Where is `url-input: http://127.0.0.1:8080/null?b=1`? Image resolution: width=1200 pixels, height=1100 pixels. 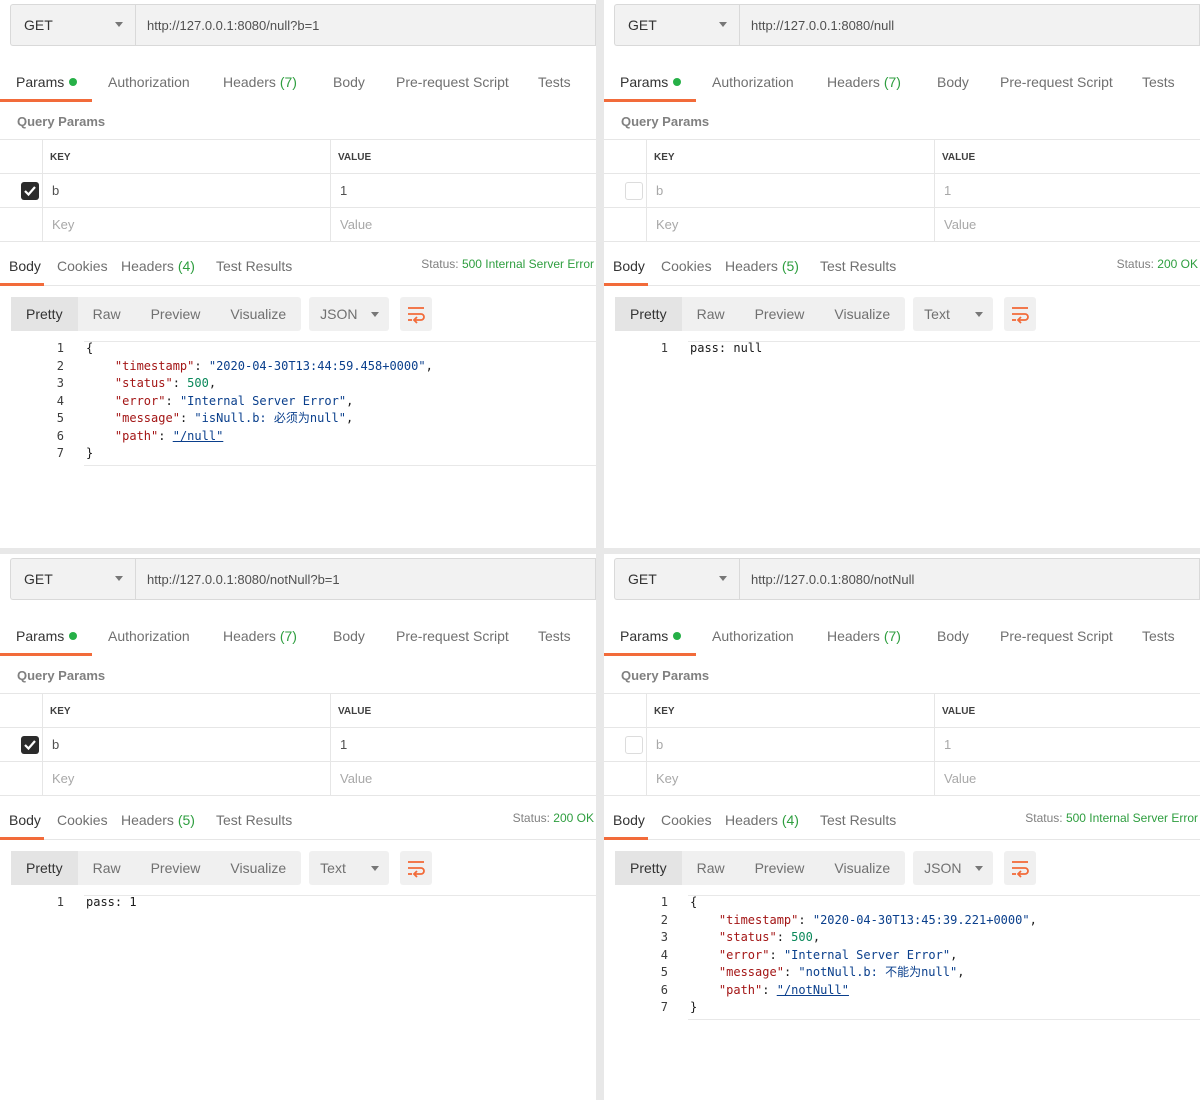
url-input: http://127.0.0.1:8080/null?b=1 is located at coordinates (365, 25).